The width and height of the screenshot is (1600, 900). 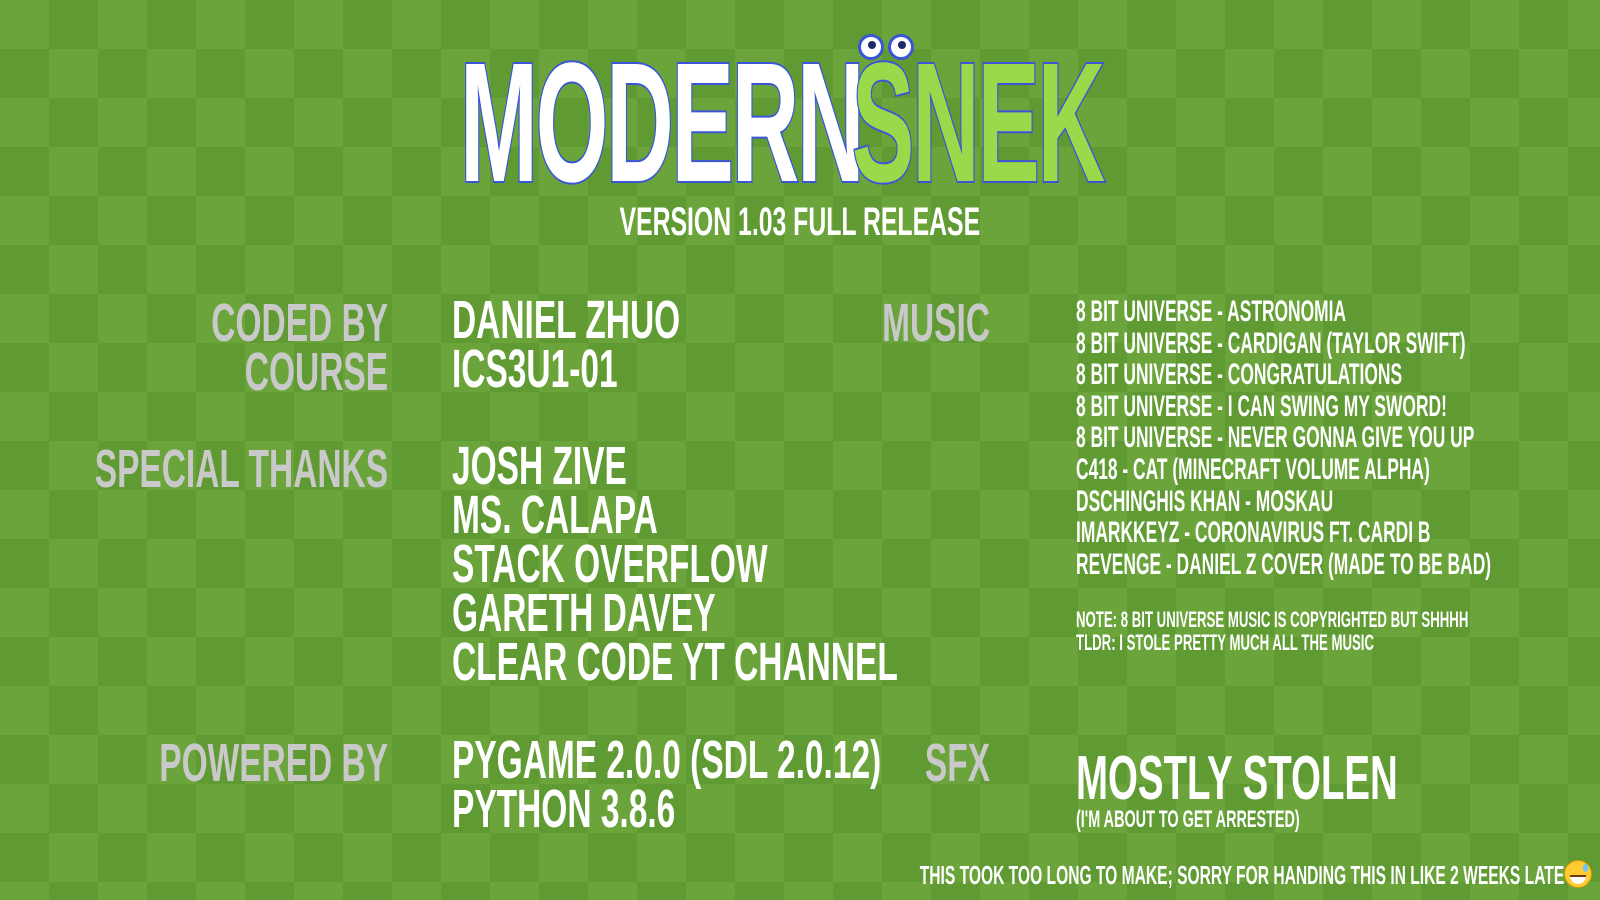 What do you see at coordinates (978, 123) in the screenshot?
I see `logo-word-snek: SNEK` at bounding box center [978, 123].